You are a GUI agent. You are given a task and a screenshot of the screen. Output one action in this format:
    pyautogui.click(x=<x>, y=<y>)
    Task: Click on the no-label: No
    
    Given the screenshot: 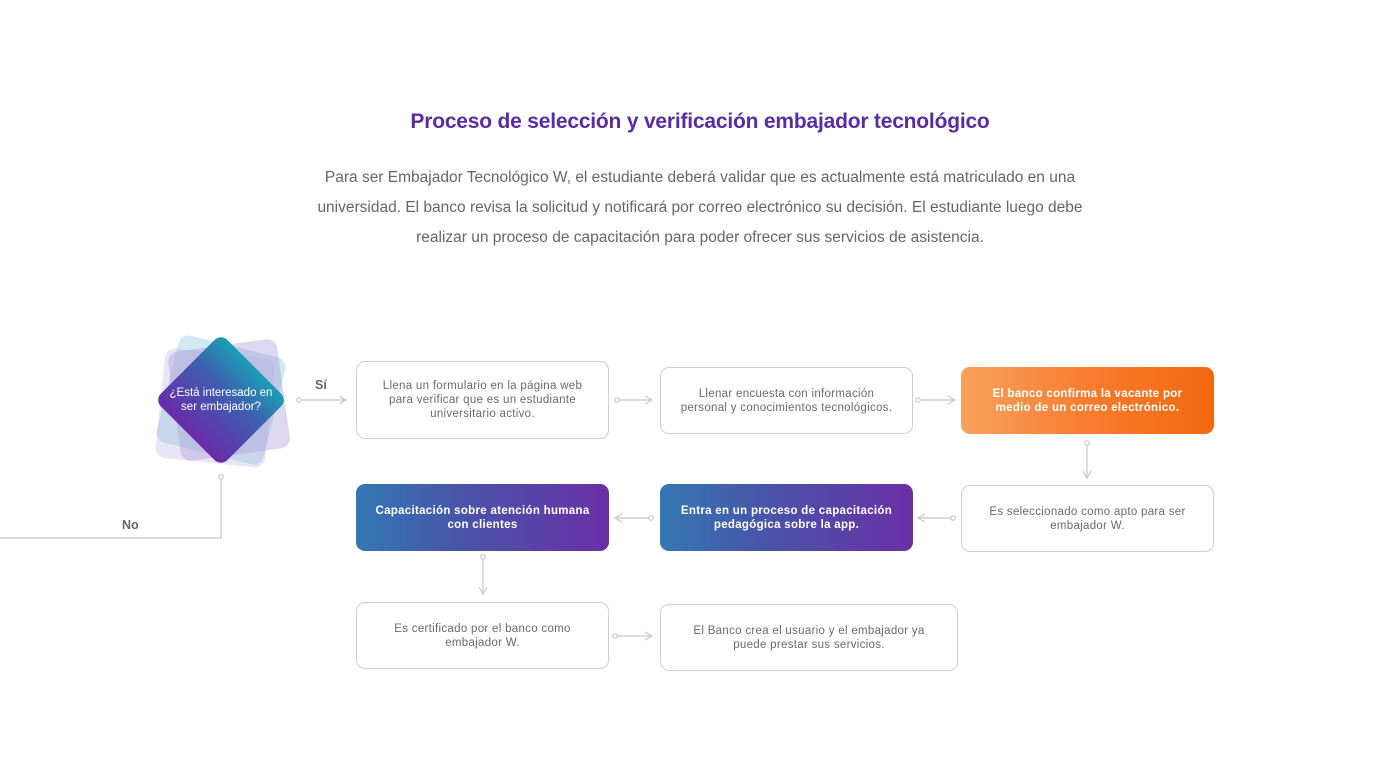 What is the action you would take?
    pyautogui.click(x=130, y=525)
    